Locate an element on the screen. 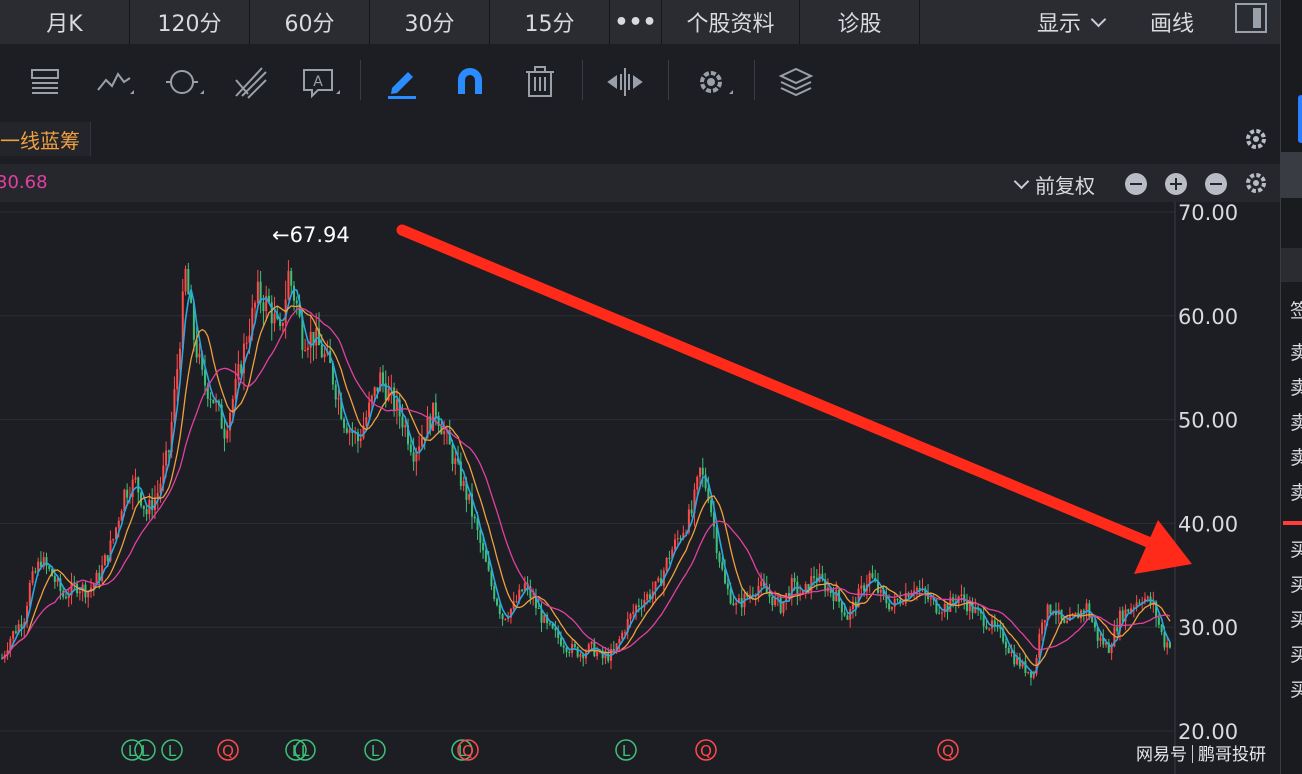  tab-stock-info: 个股资料 is located at coordinates (731, 22).